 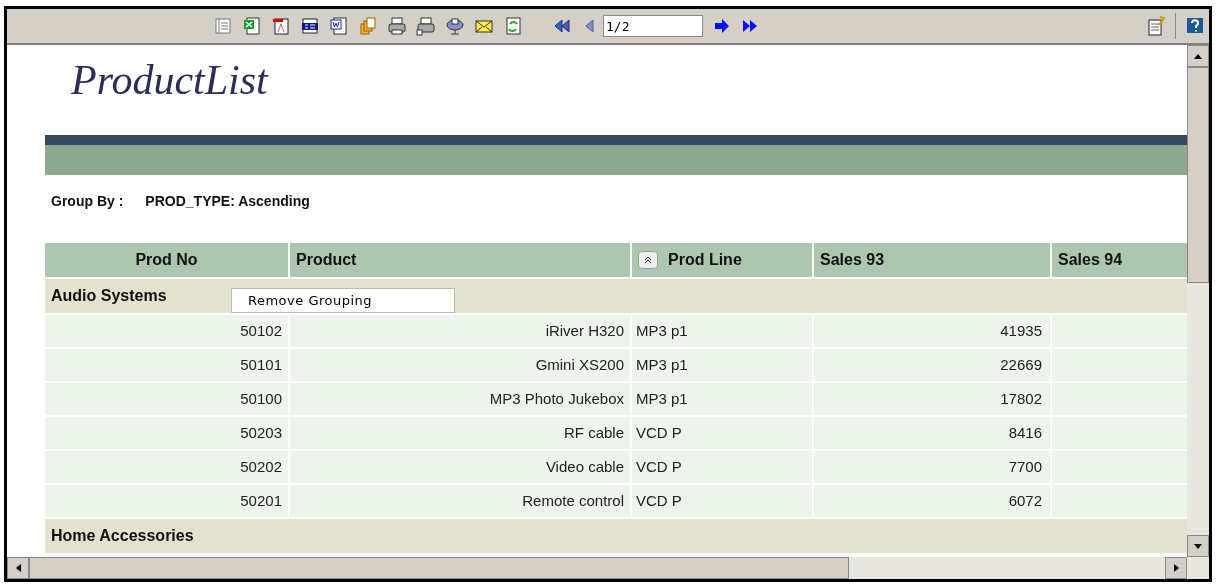 What do you see at coordinates (1195, 26) in the screenshot?
I see `help-icon` at bounding box center [1195, 26].